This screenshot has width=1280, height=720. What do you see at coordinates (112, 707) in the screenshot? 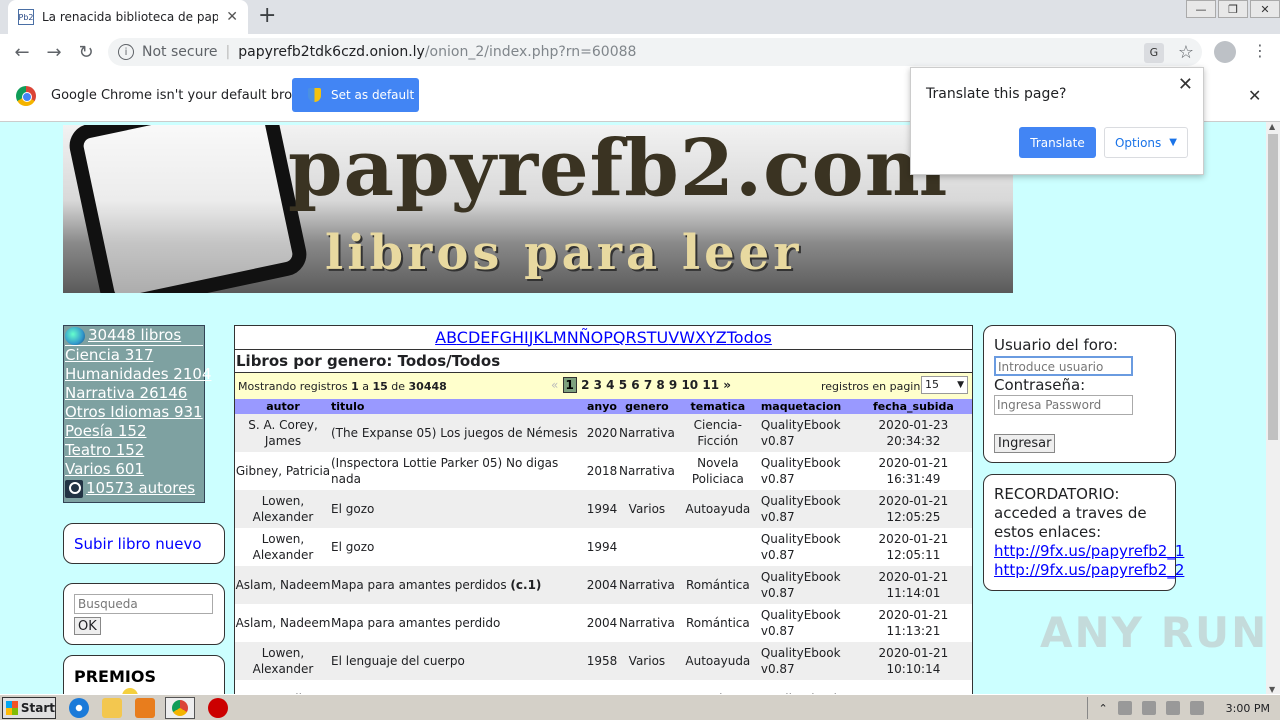
I see `file-explorer-icon` at bounding box center [112, 707].